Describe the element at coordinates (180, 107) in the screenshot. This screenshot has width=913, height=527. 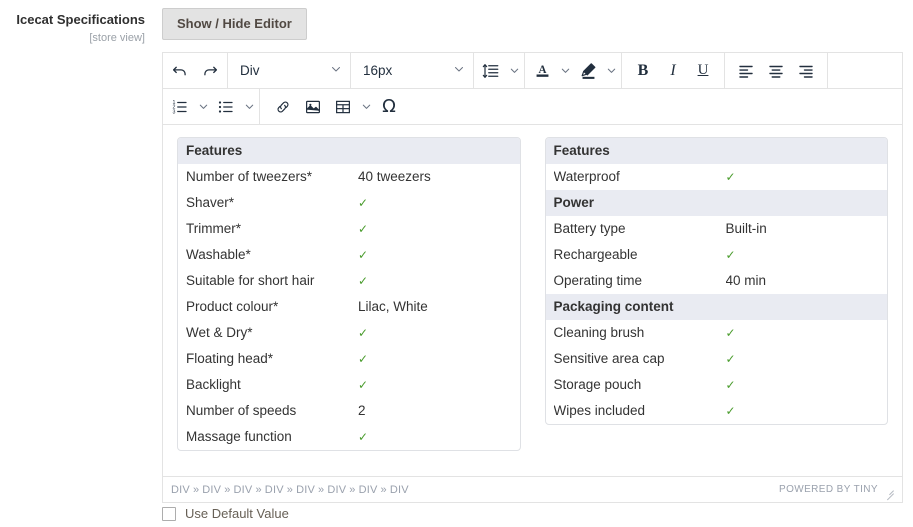
I see `numbered-list-icon: 1 2 3` at that location.